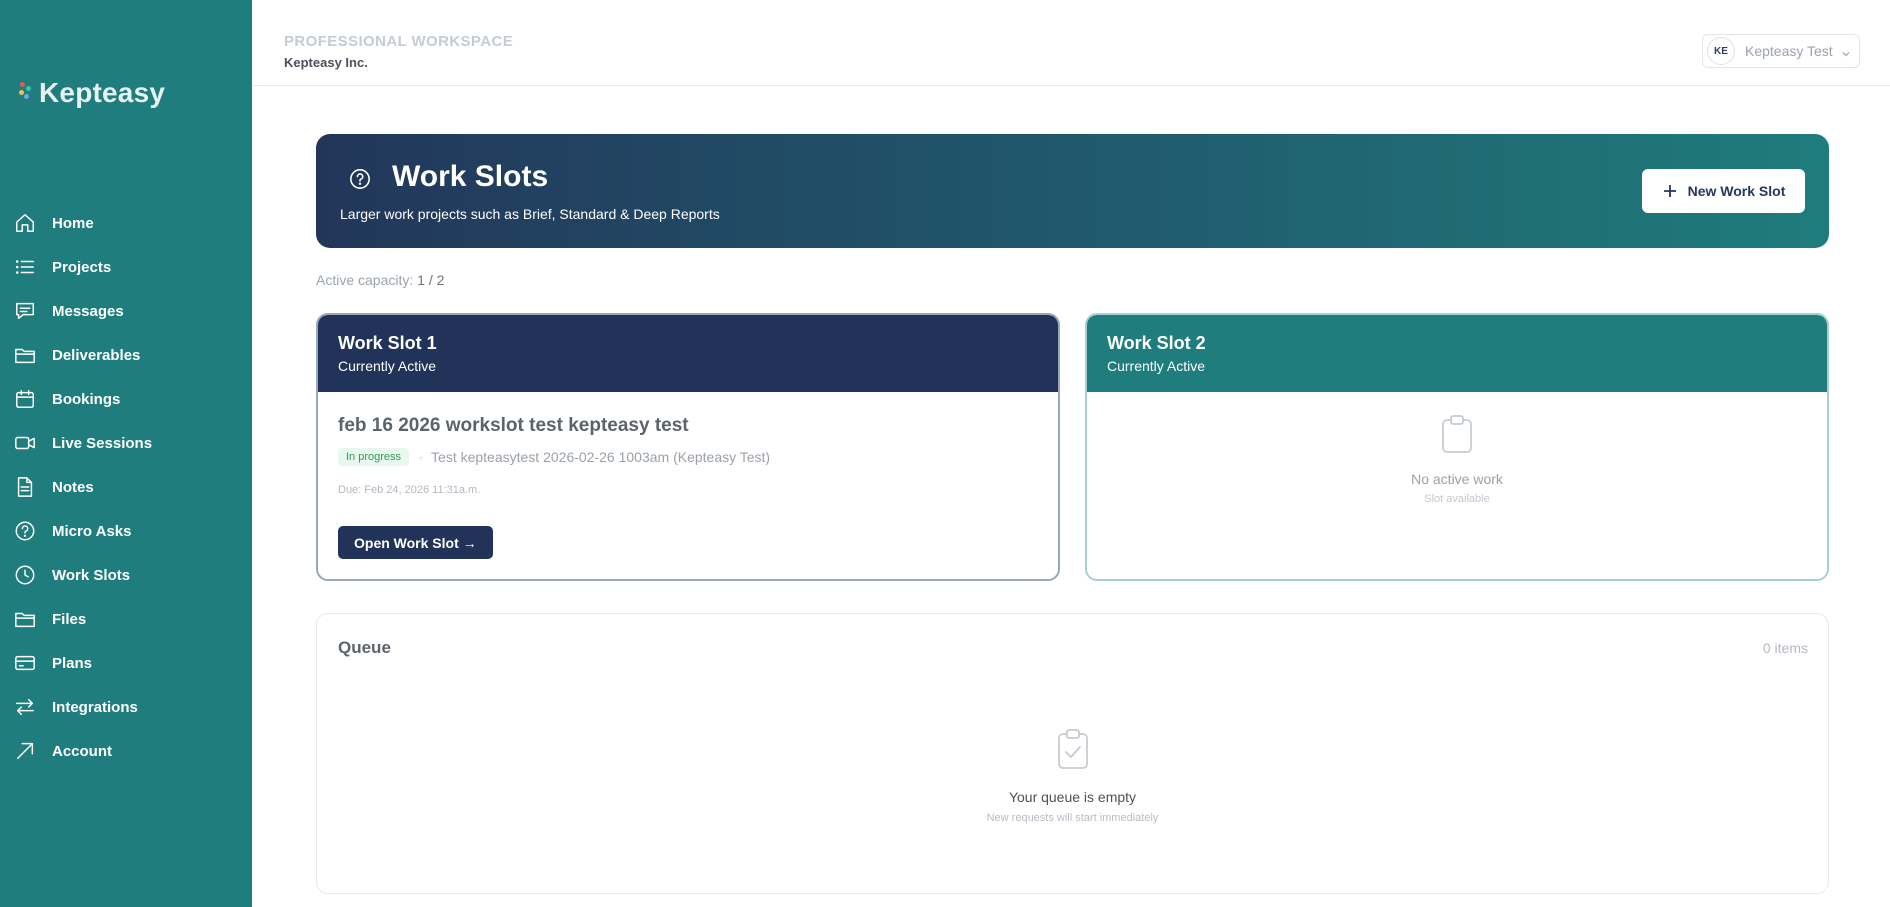  I want to click on app-name: Kepteasy, so click(102, 92).